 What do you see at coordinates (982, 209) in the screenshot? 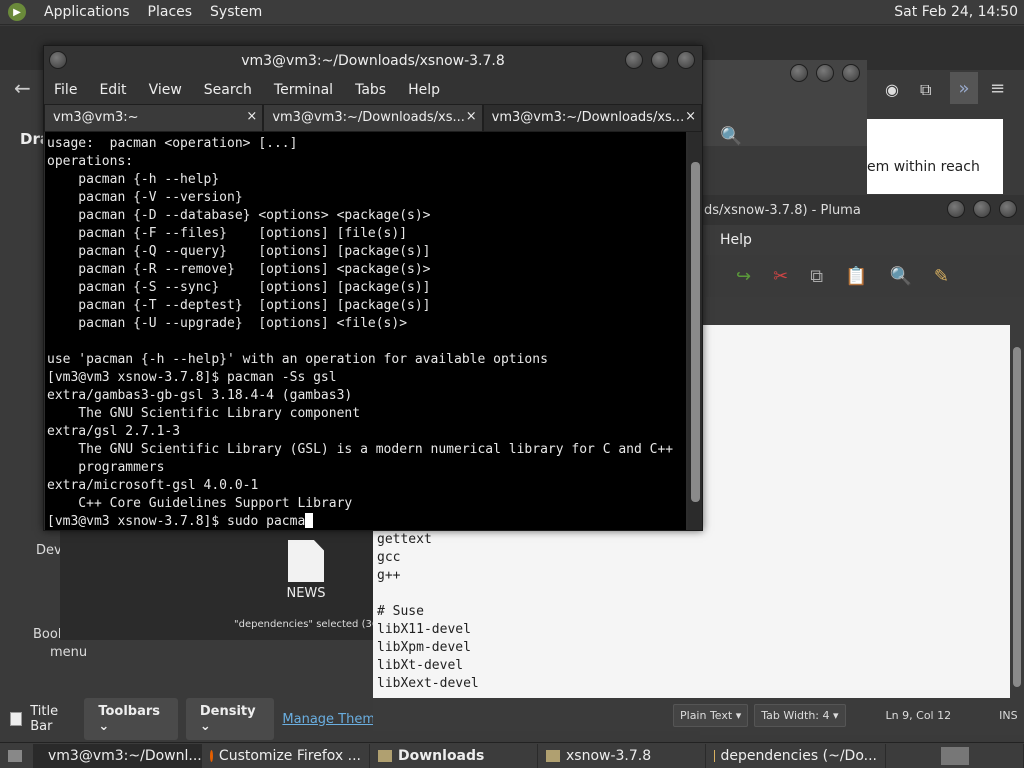
I see `pluma-maximize-button` at bounding box center [982, 209].